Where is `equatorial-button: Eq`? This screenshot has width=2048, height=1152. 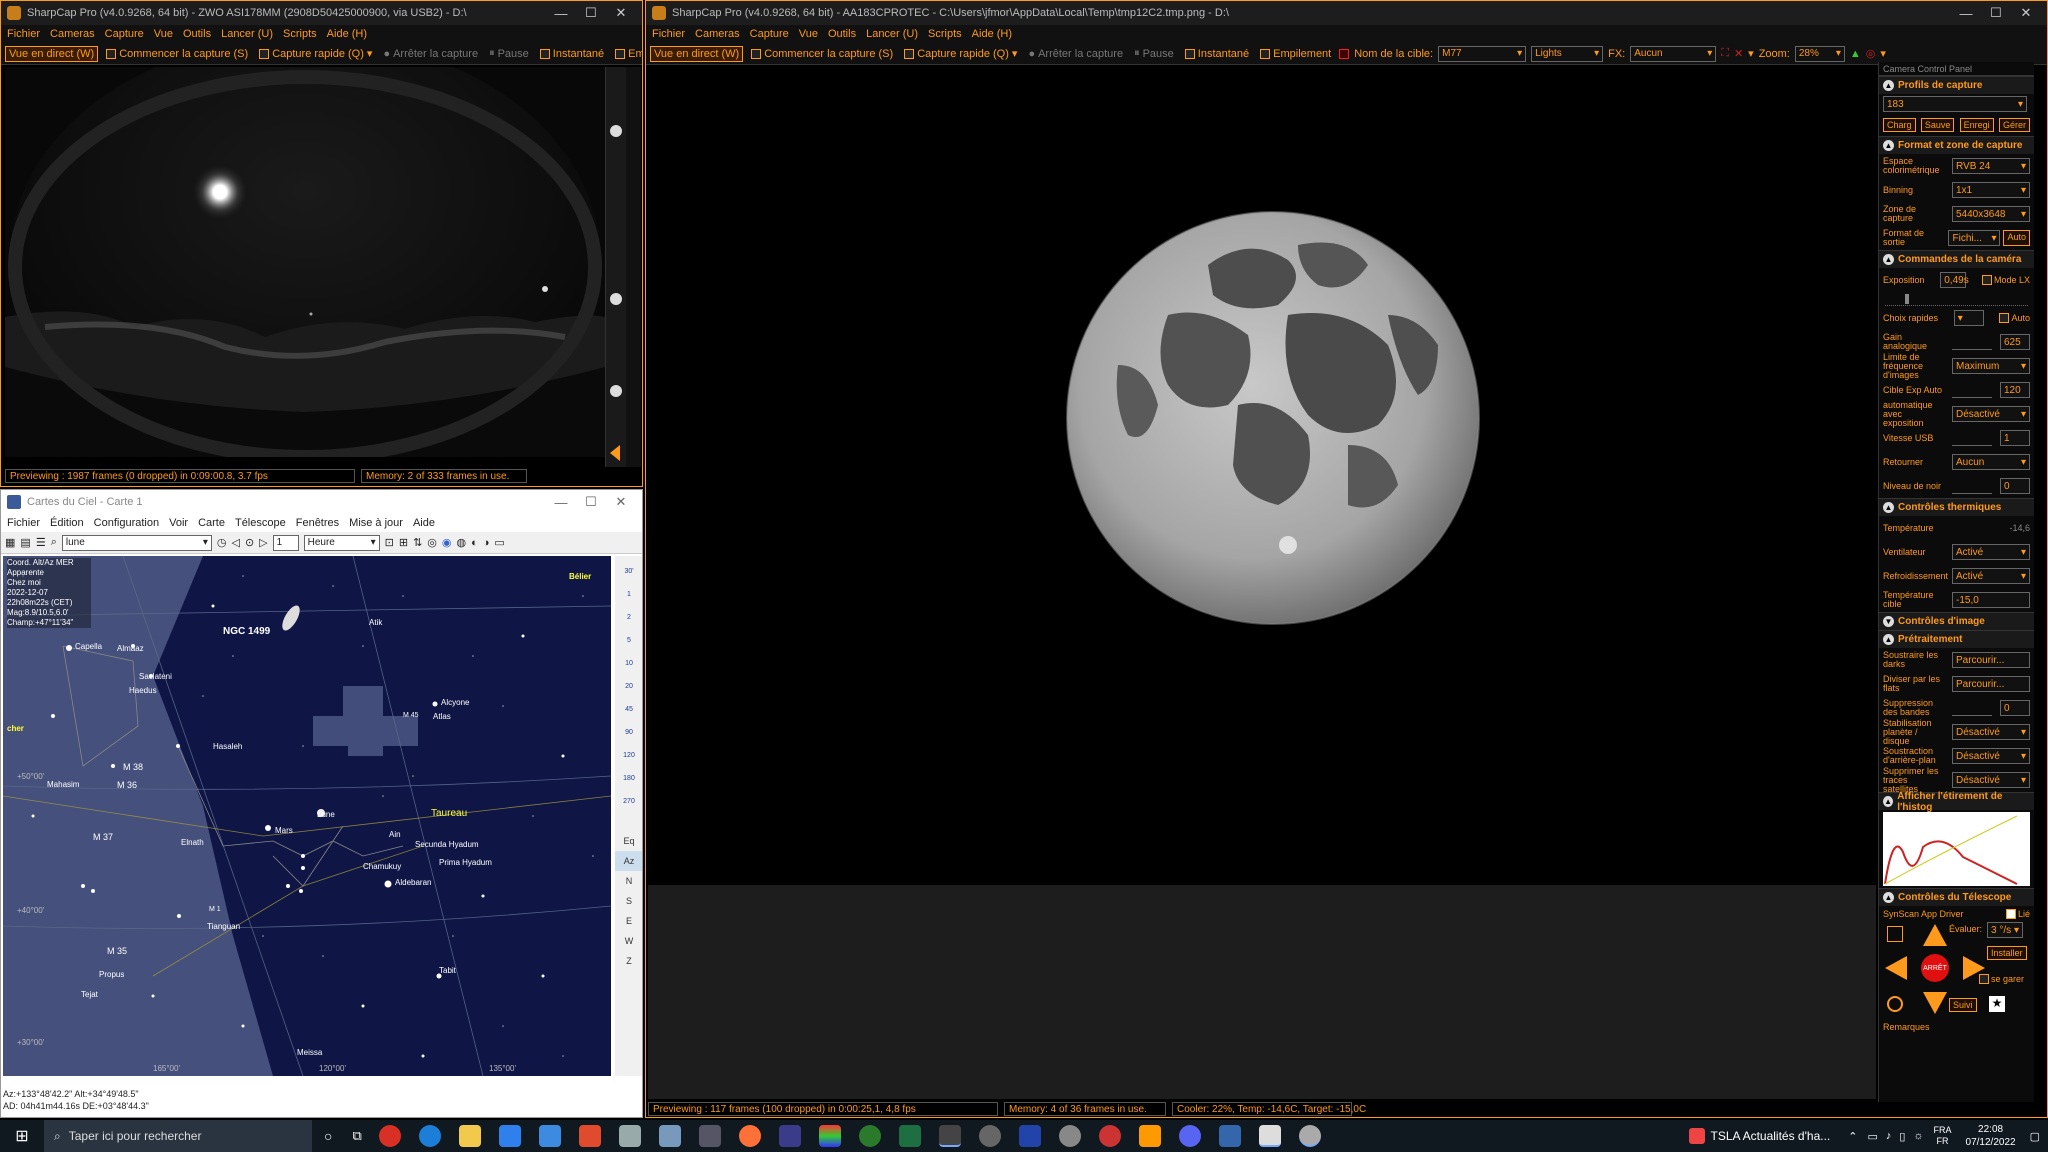 equatorial-button: Eq is located at coordinates (628, 841).